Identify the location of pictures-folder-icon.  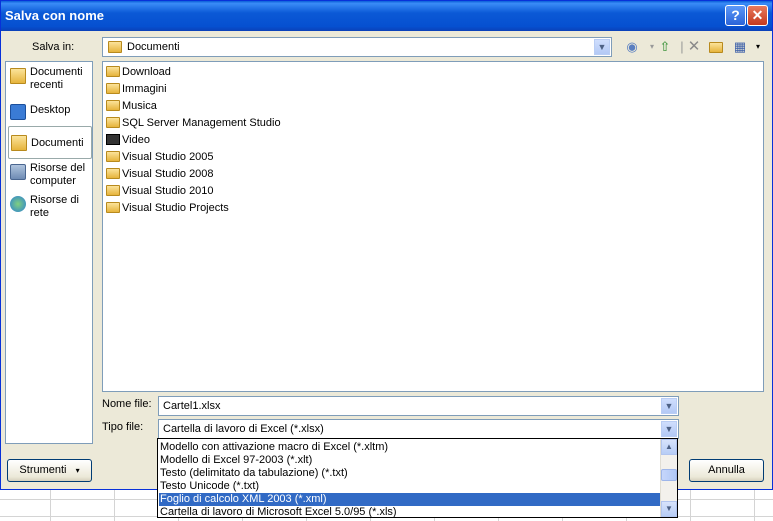
(113, 88).